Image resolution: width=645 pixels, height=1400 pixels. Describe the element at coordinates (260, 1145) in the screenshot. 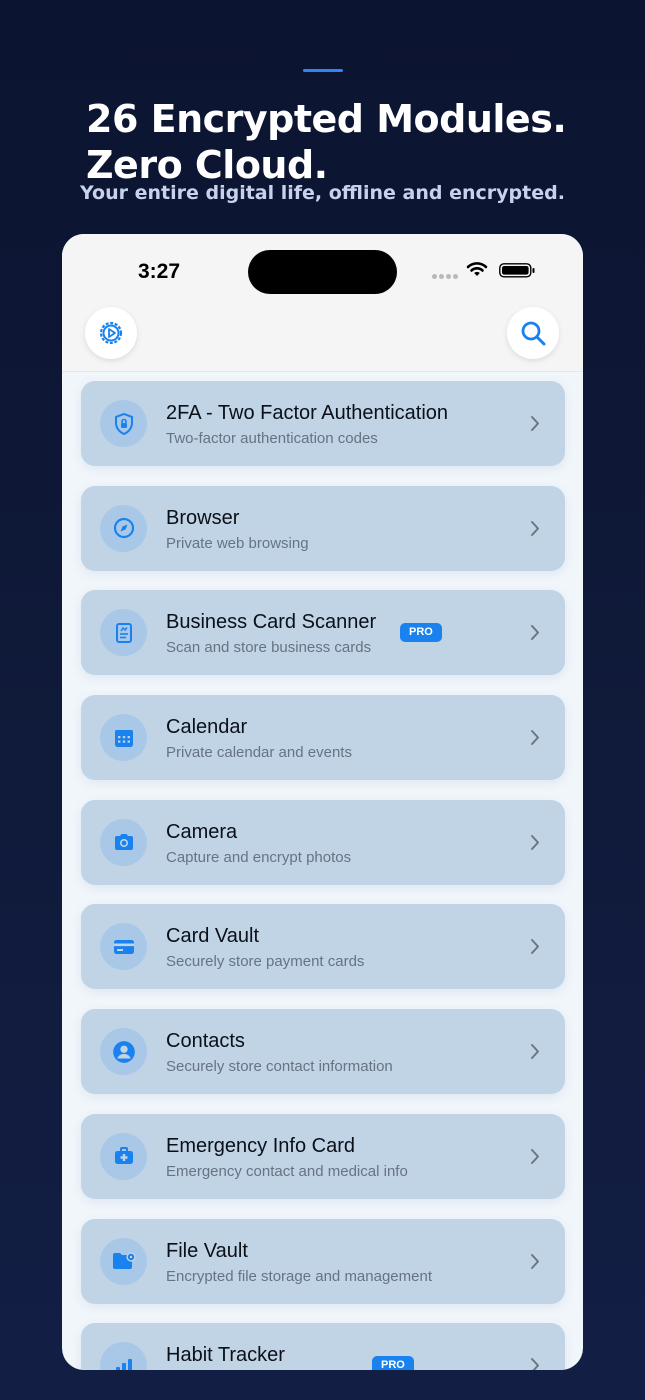

I see `module-title: Emergency Info Card` at that location.